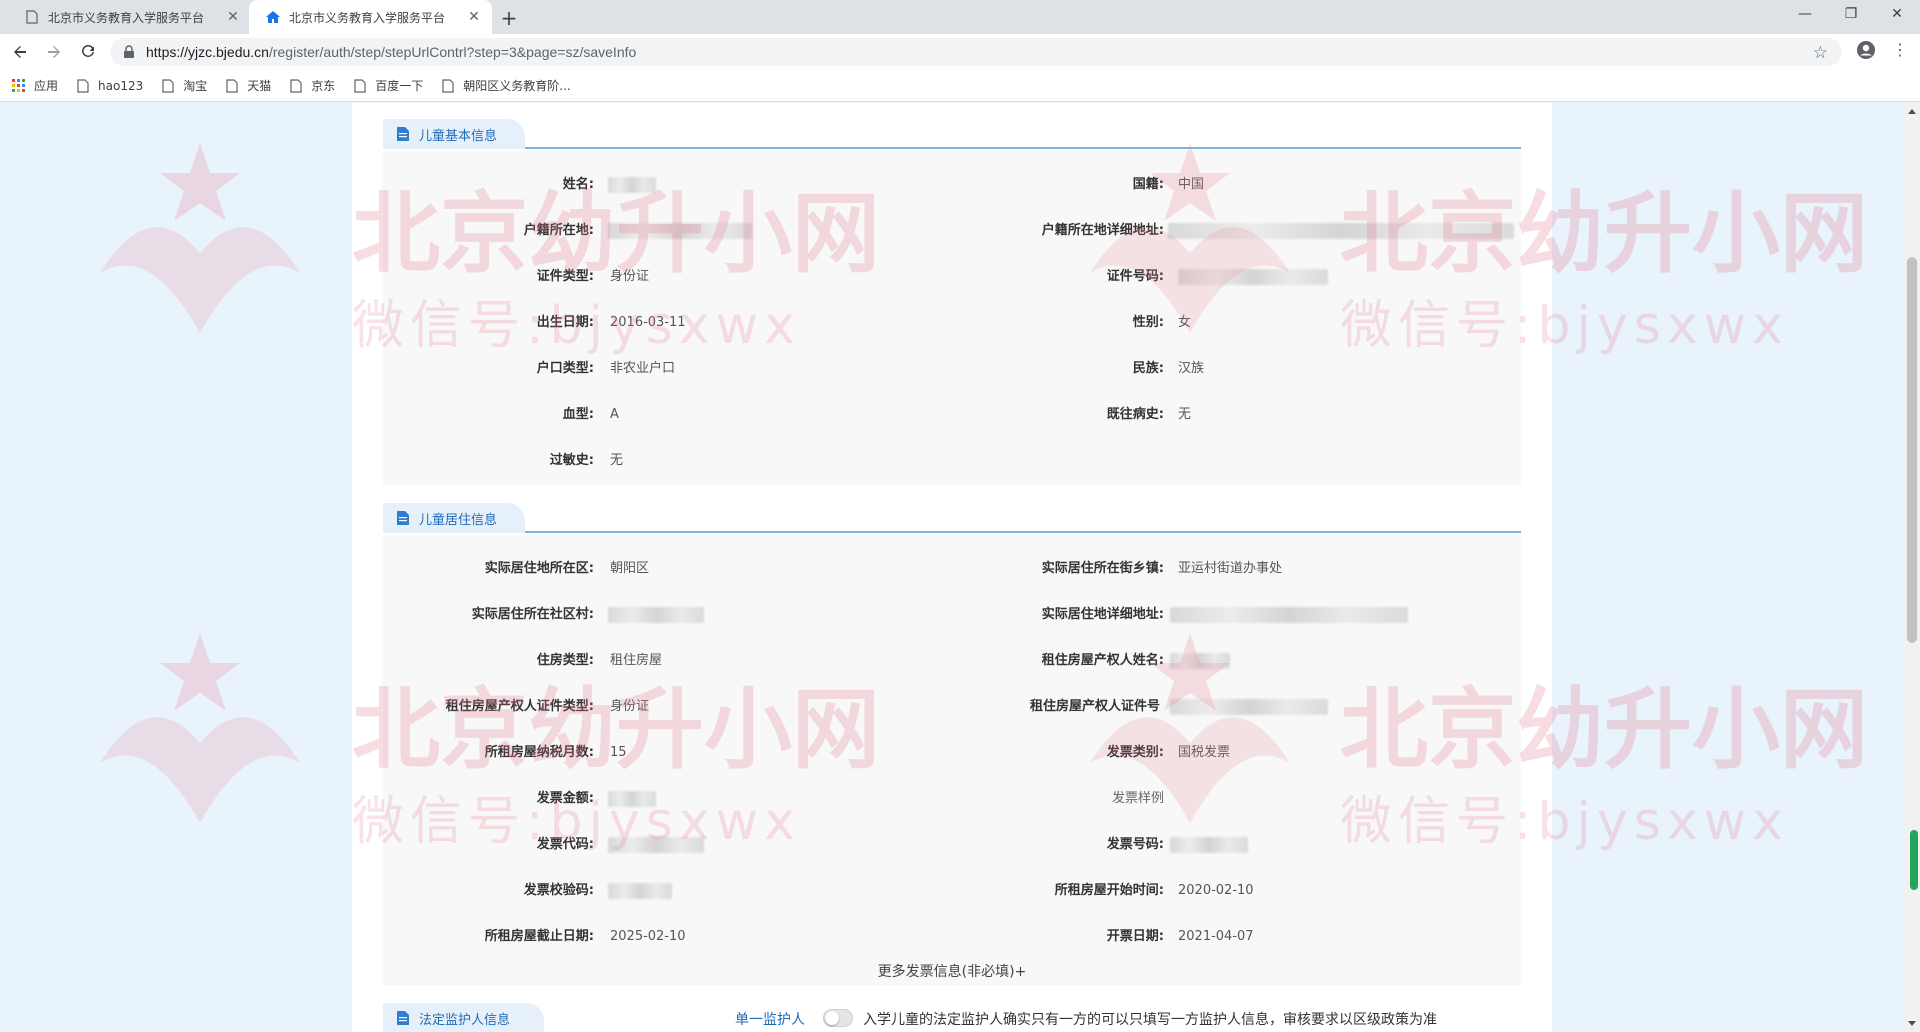 This screenshot has height=1032, width=1920. Describe the element at coordinates (1135, 276) in the screenshot. I see `id-number-field: 证件号码:` at that location.